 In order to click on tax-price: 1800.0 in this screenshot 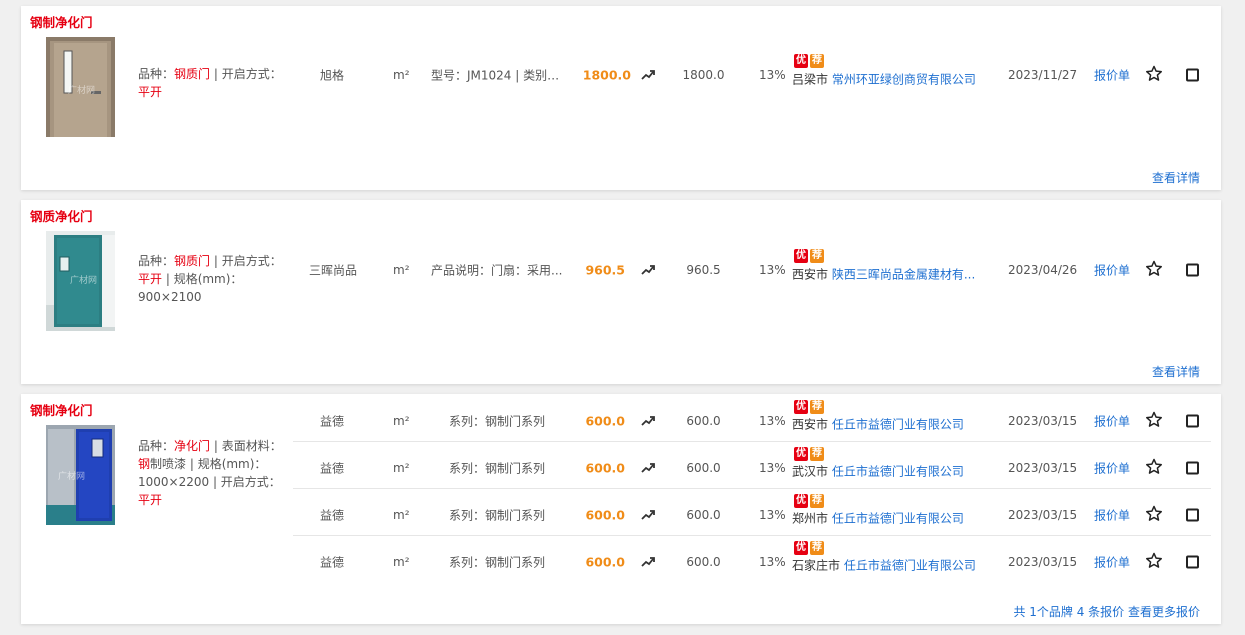, I will do `click(703, 74)`.